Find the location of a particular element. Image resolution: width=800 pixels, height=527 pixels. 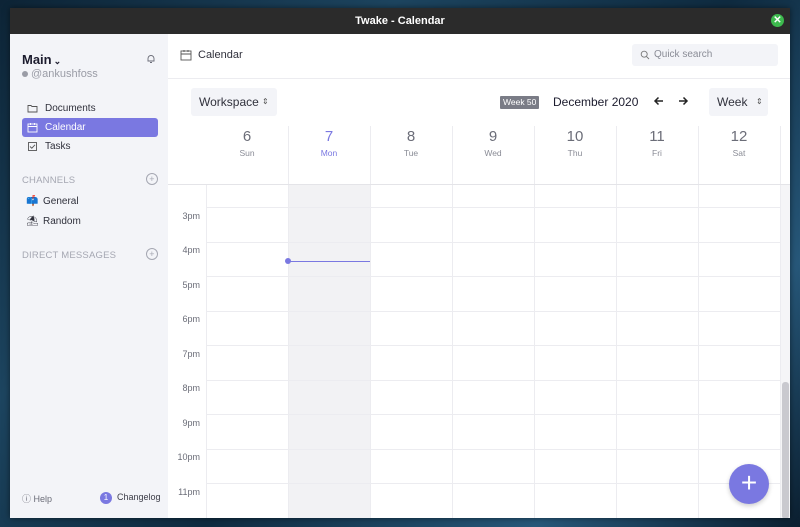

workspace-select: Workspace ⇕ is located at coordinates (234, 102).